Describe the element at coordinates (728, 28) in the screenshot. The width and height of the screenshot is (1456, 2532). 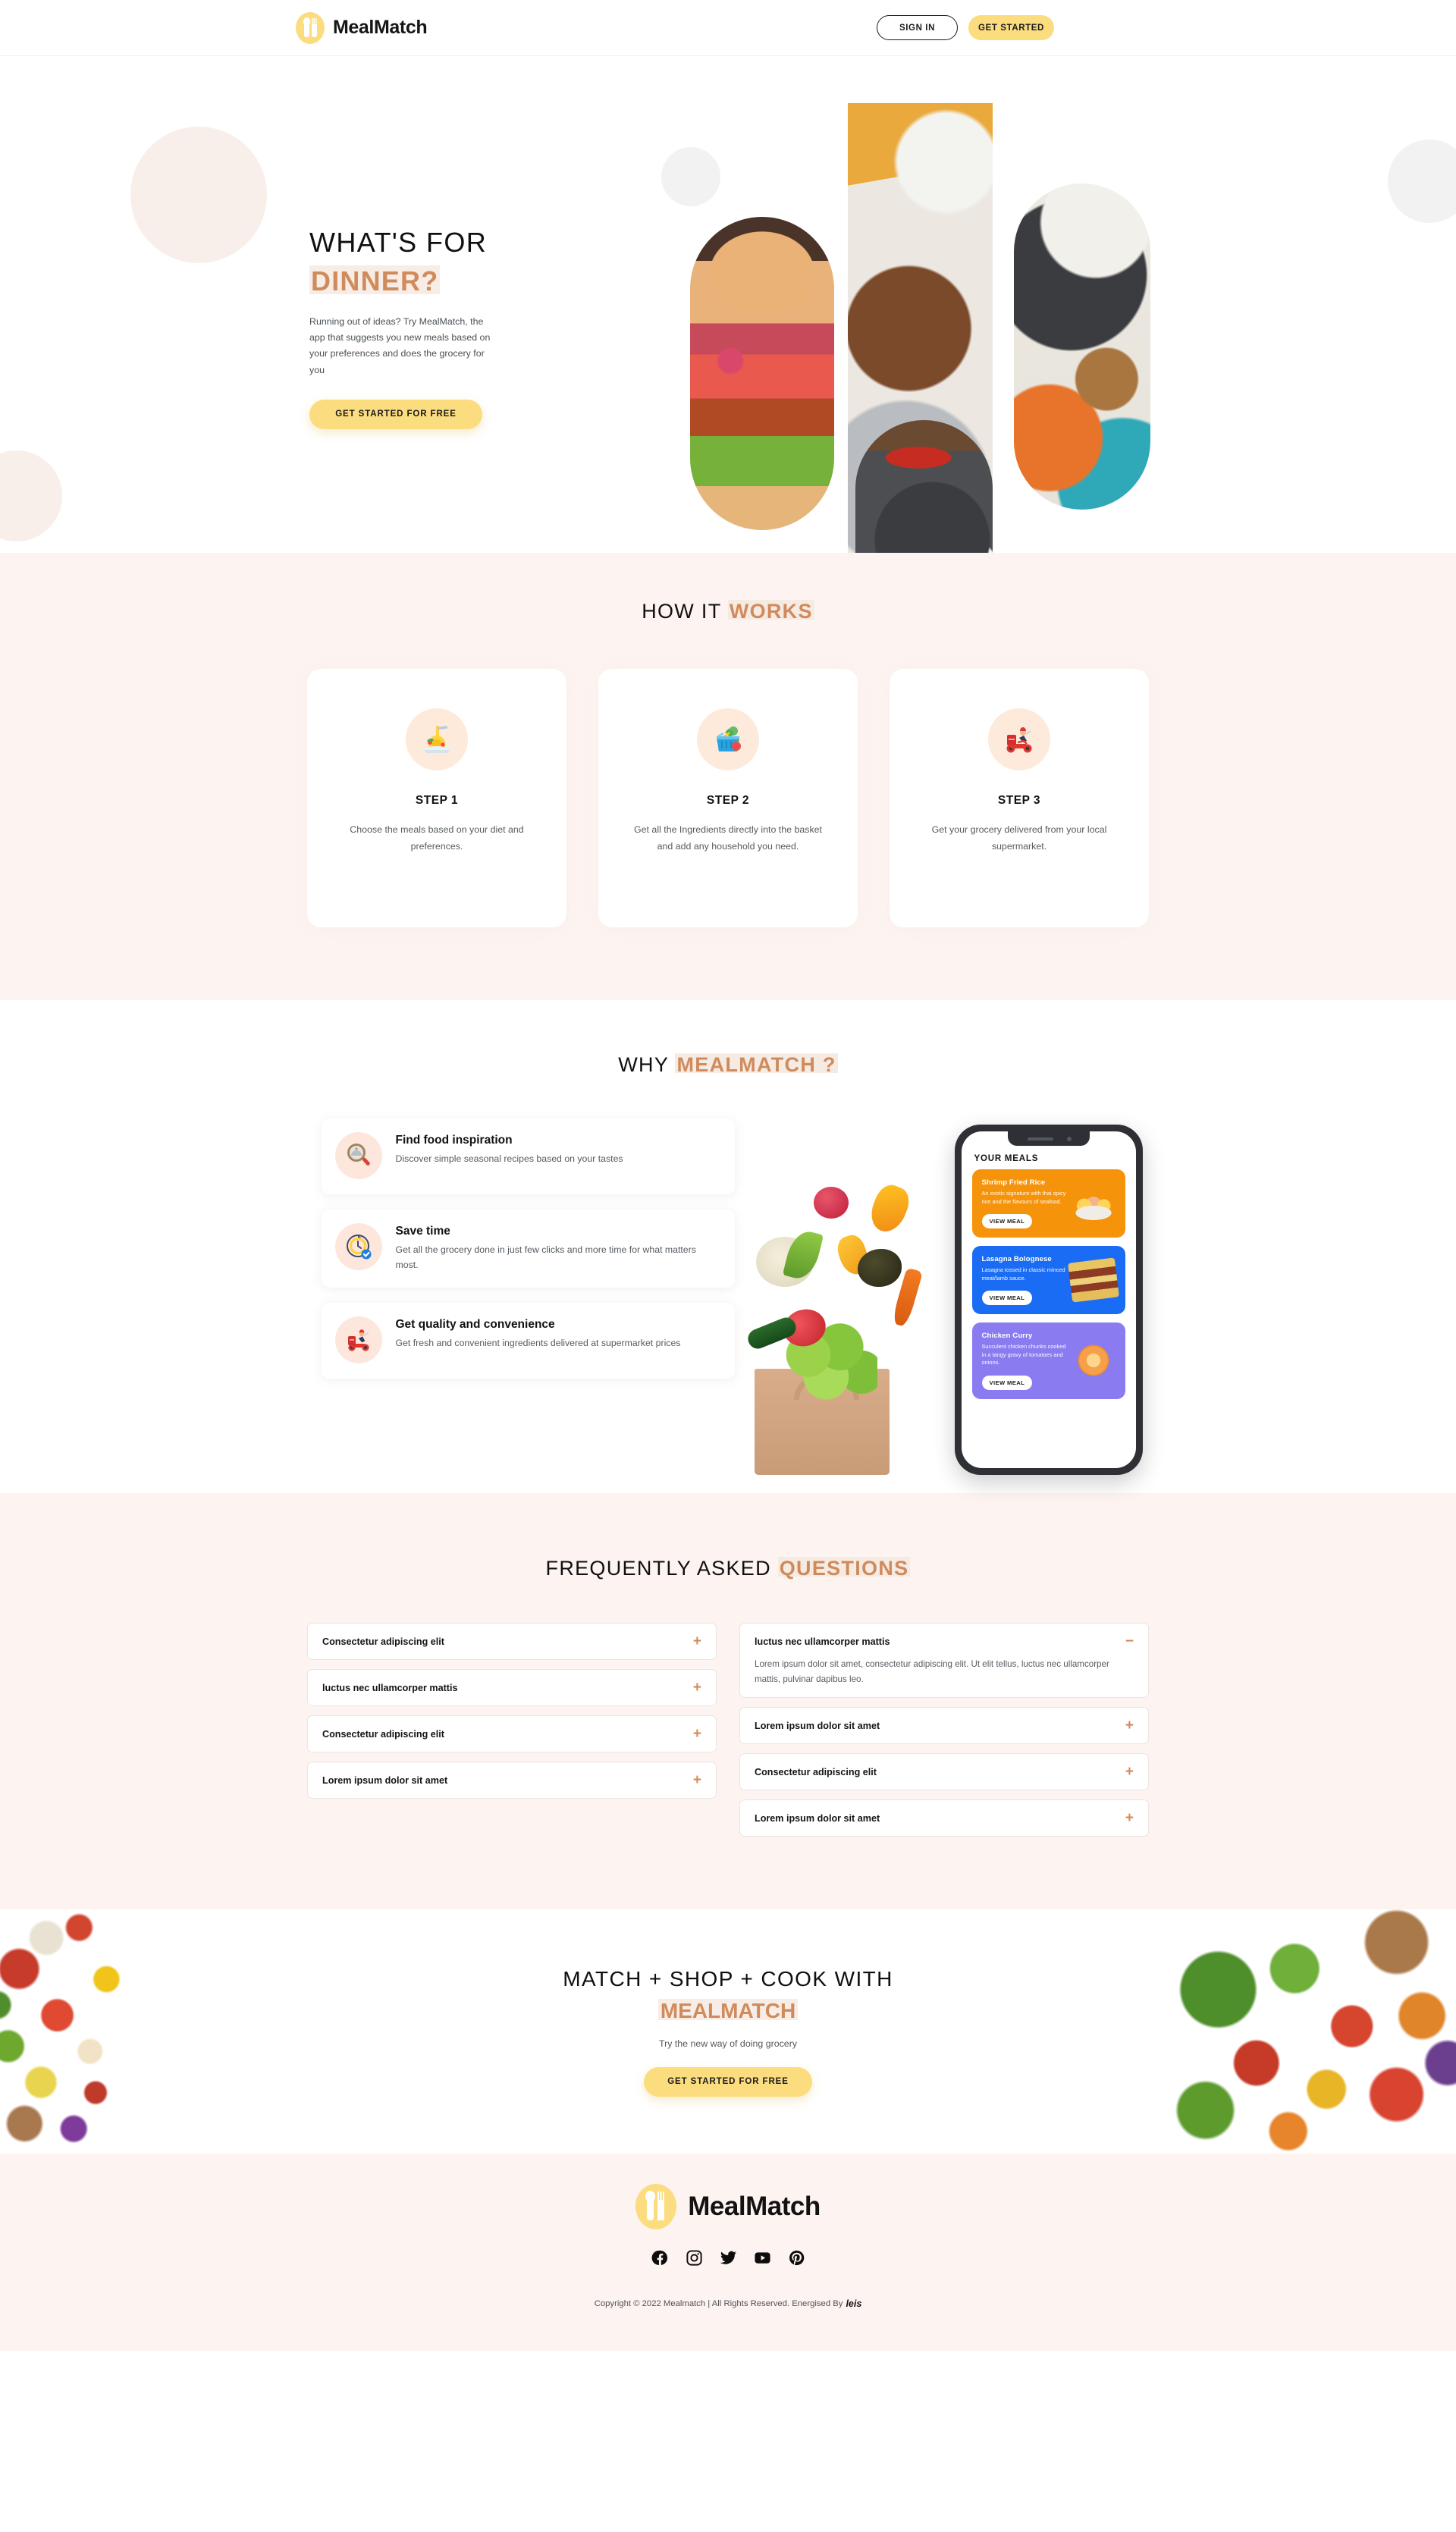
I see `site-header: MealMatch SIGN IN GET STARTED` at that location.